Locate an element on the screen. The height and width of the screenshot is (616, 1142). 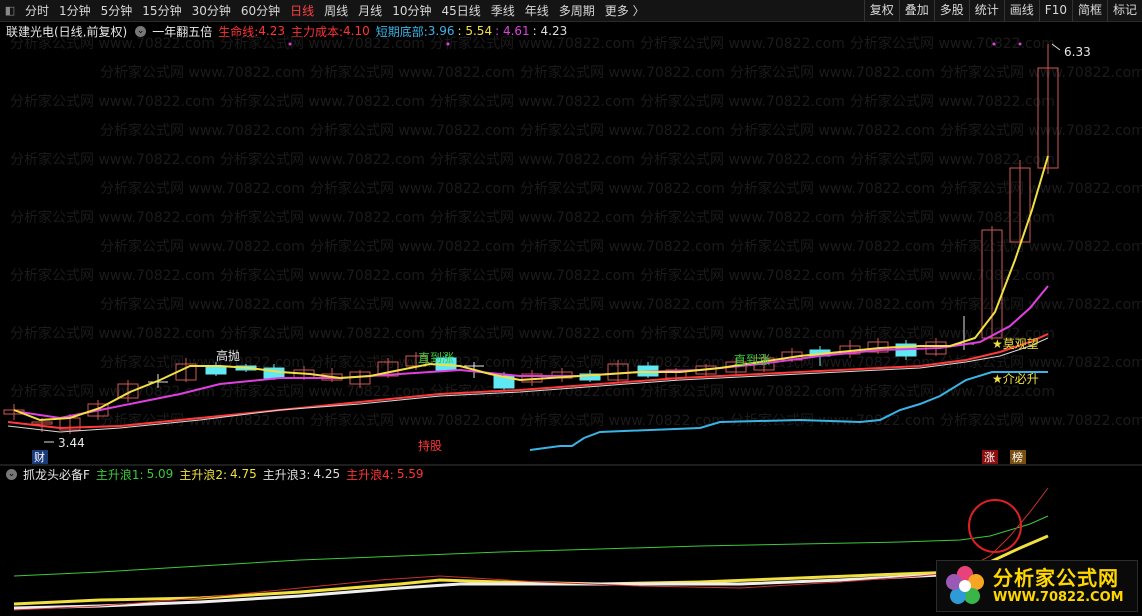
wave2-label: 主升浪2: is located at coordinates (203, 474).